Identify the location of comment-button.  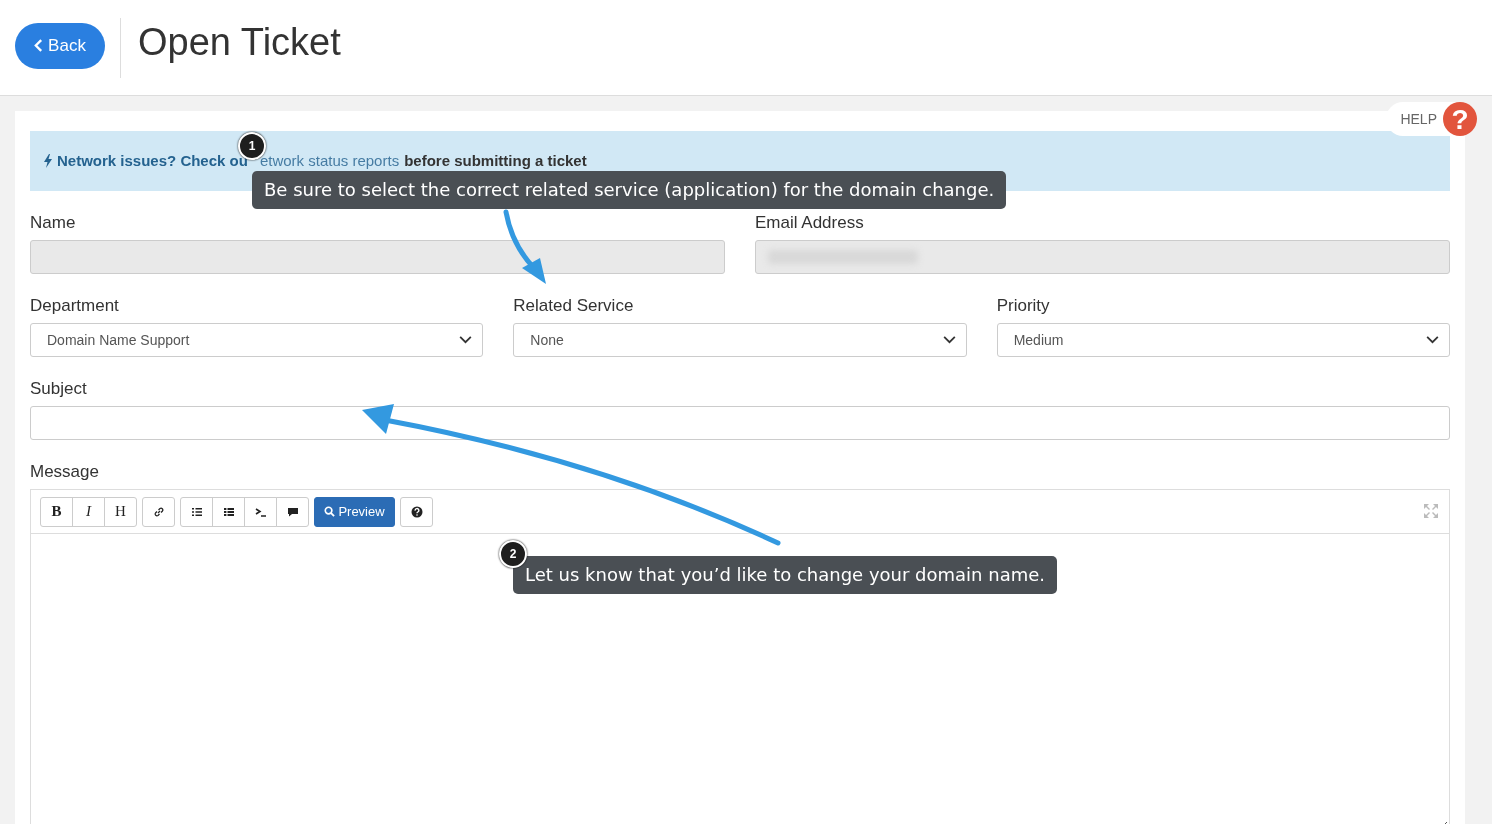
(292, 511).